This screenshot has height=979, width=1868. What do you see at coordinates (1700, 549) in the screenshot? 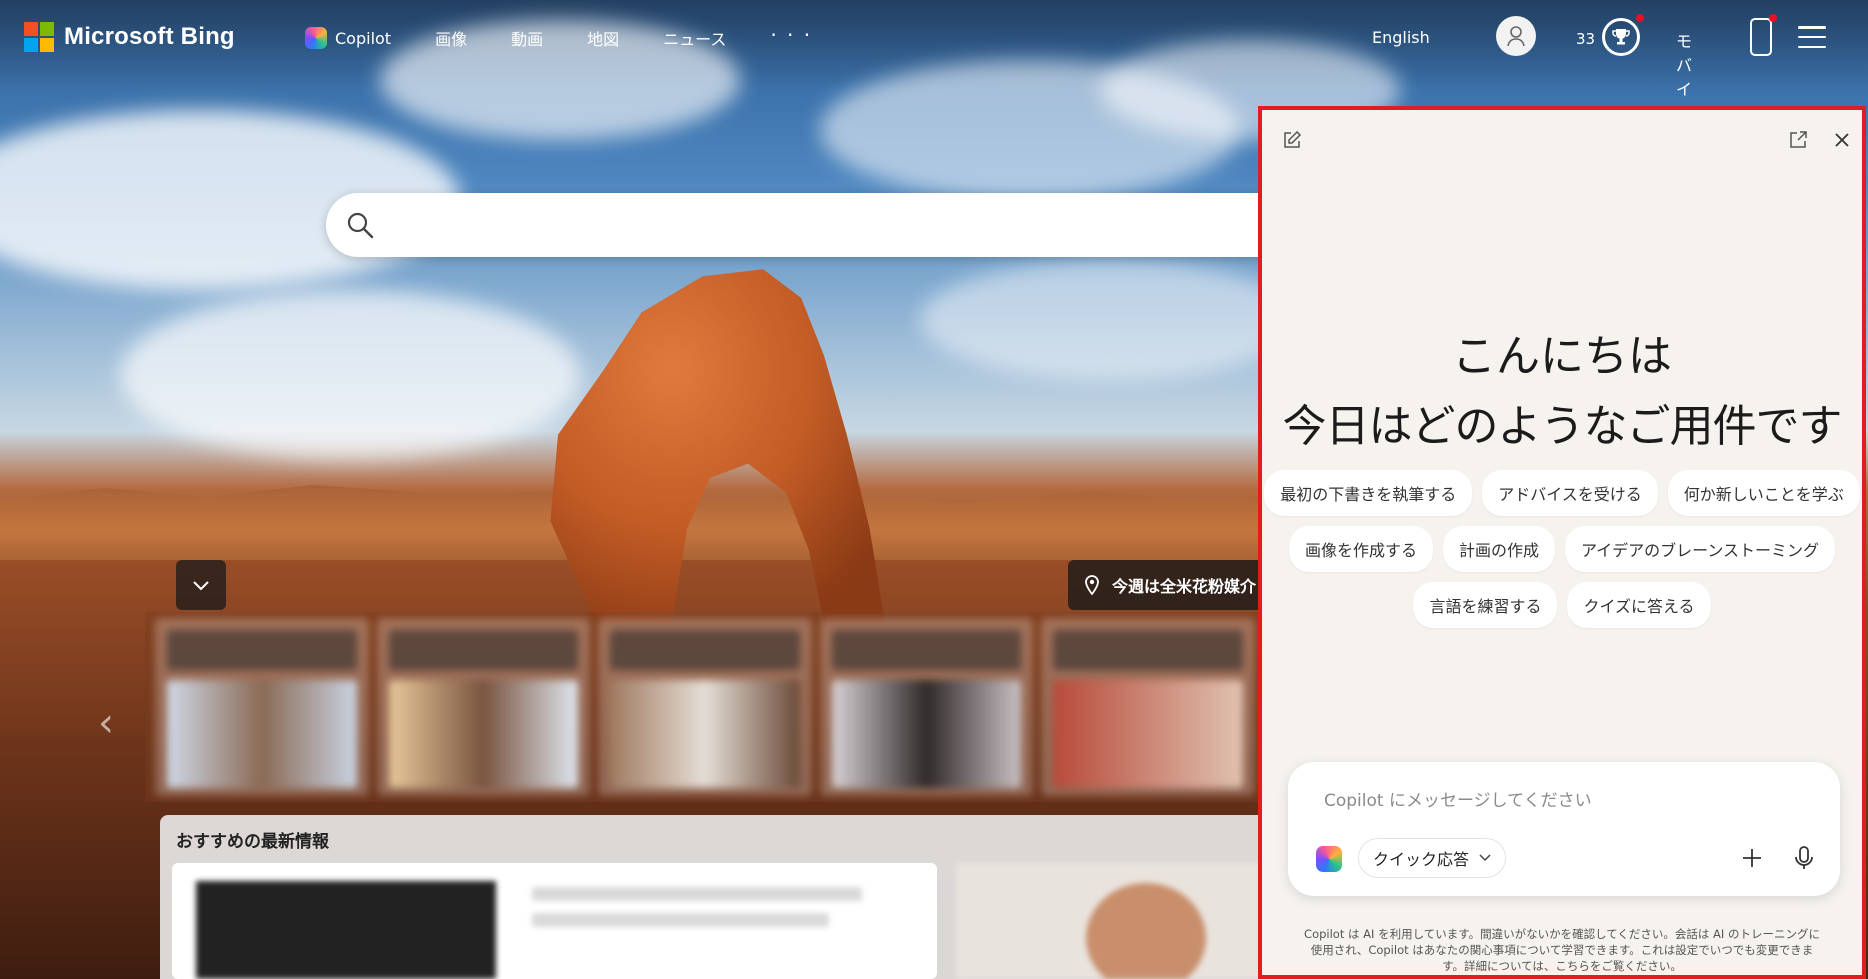
I see `suggestion-chip: アイデアのブレーンストーミング` at bounding box center [1700, 549].